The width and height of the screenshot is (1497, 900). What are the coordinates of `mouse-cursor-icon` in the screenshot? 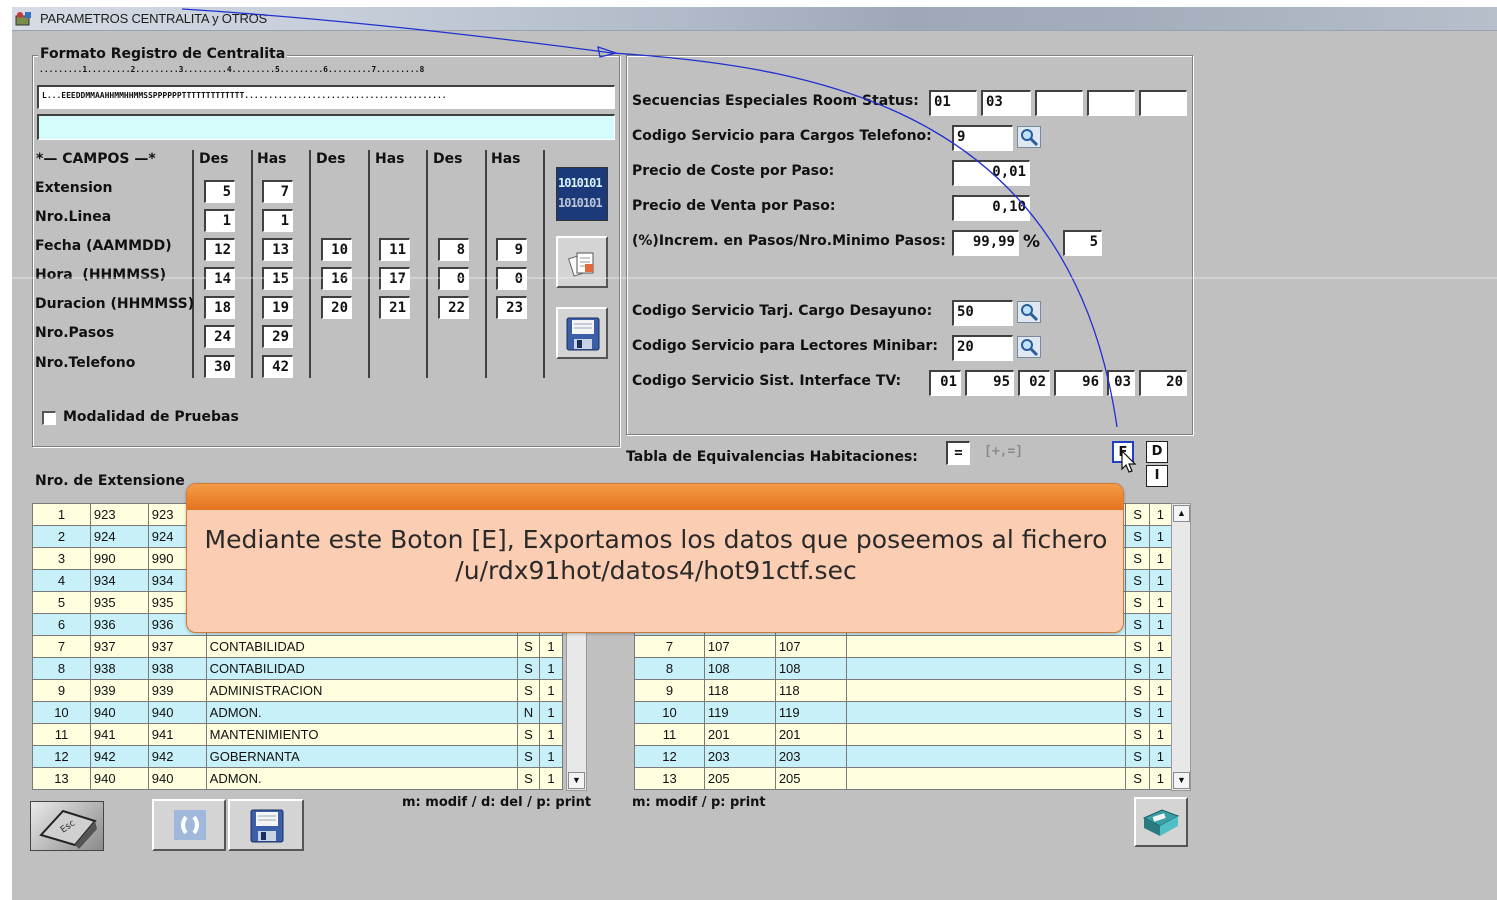 It's located at (1129, 461).